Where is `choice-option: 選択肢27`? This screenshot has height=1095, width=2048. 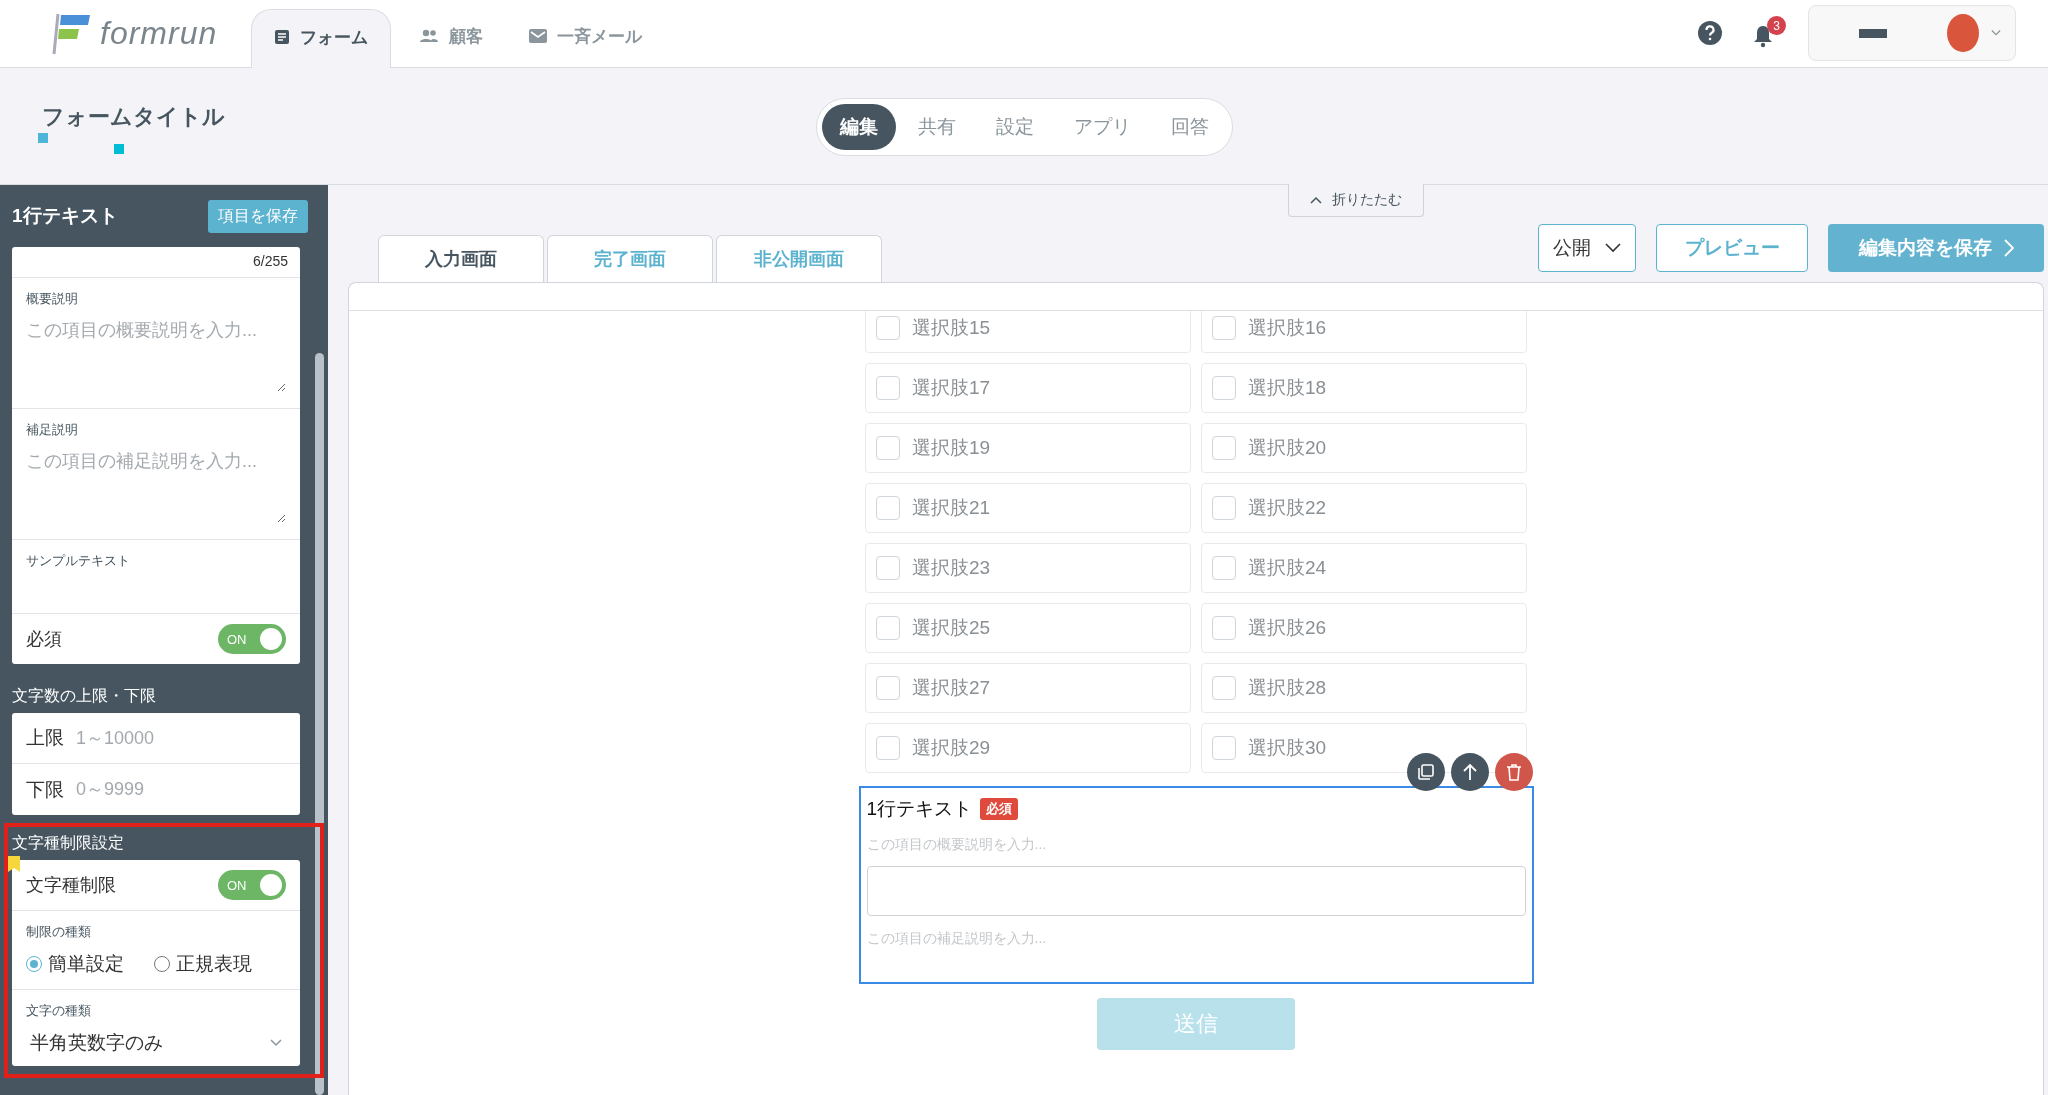 choice-option: 選択肢27 is located at coordinates (1028, 688).